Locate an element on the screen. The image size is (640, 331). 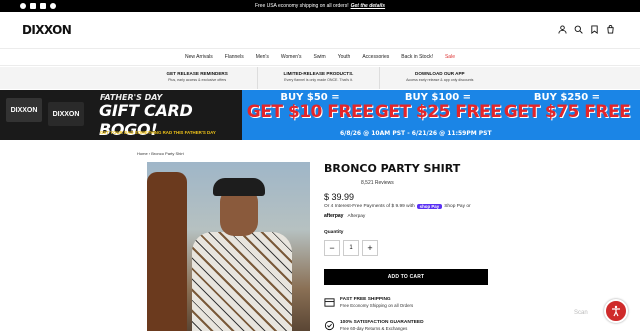
social-links is located at coordinates (38, 6).